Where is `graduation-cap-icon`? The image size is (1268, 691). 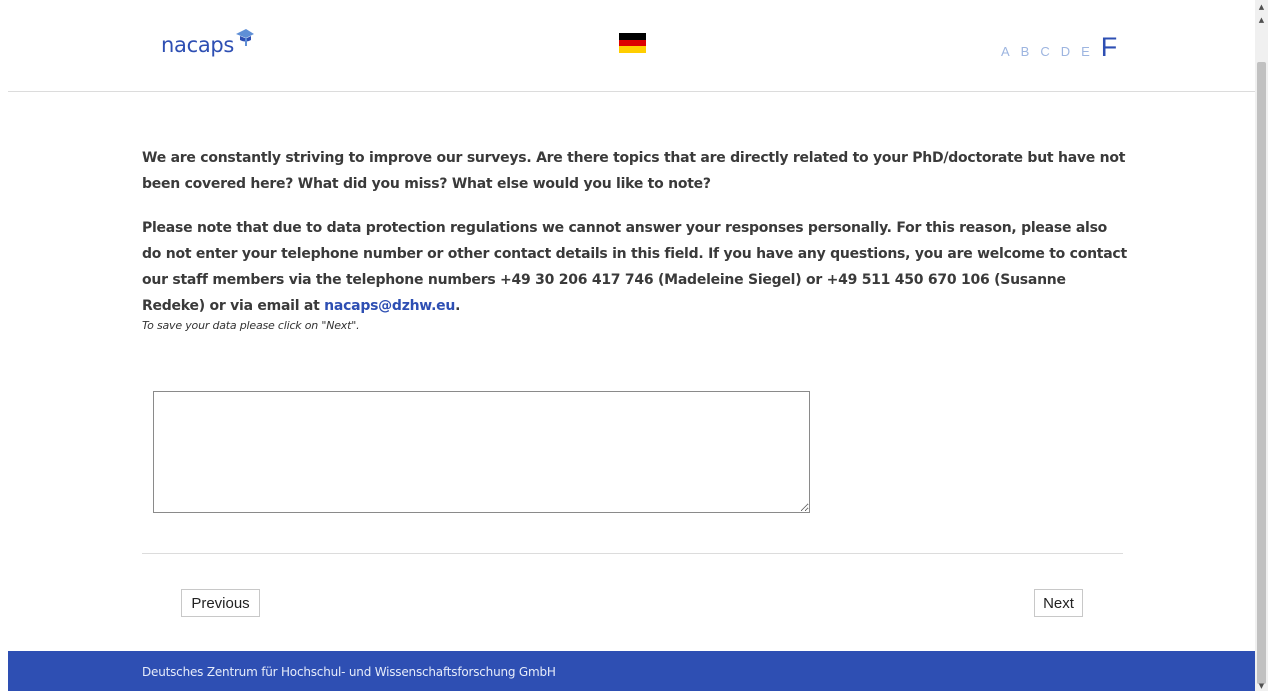
graduation-cap-icon is located at coordinates (245, 37).